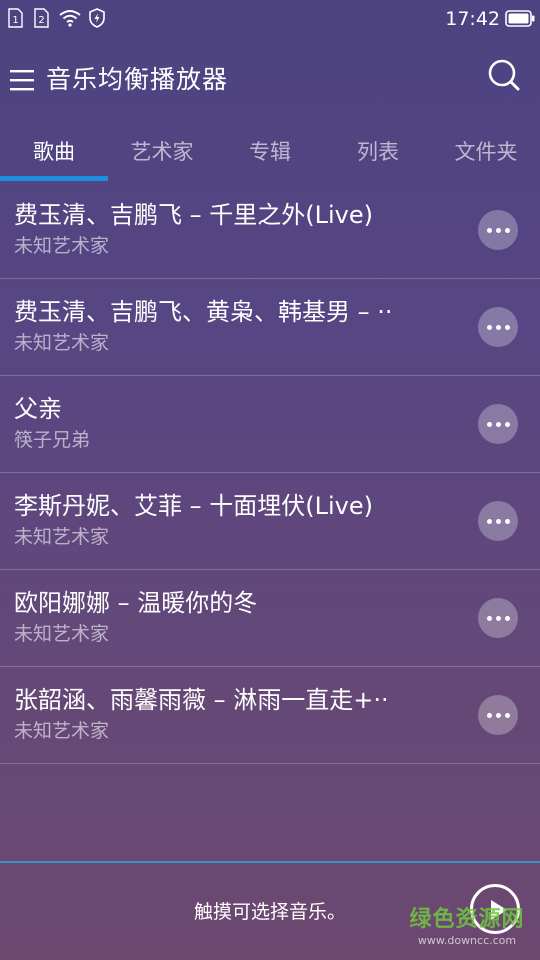 This screenshot has height=960, width=540. Describe the element at coordinates (520, 18) in the screenshot. I see `battery-icon` at that location.